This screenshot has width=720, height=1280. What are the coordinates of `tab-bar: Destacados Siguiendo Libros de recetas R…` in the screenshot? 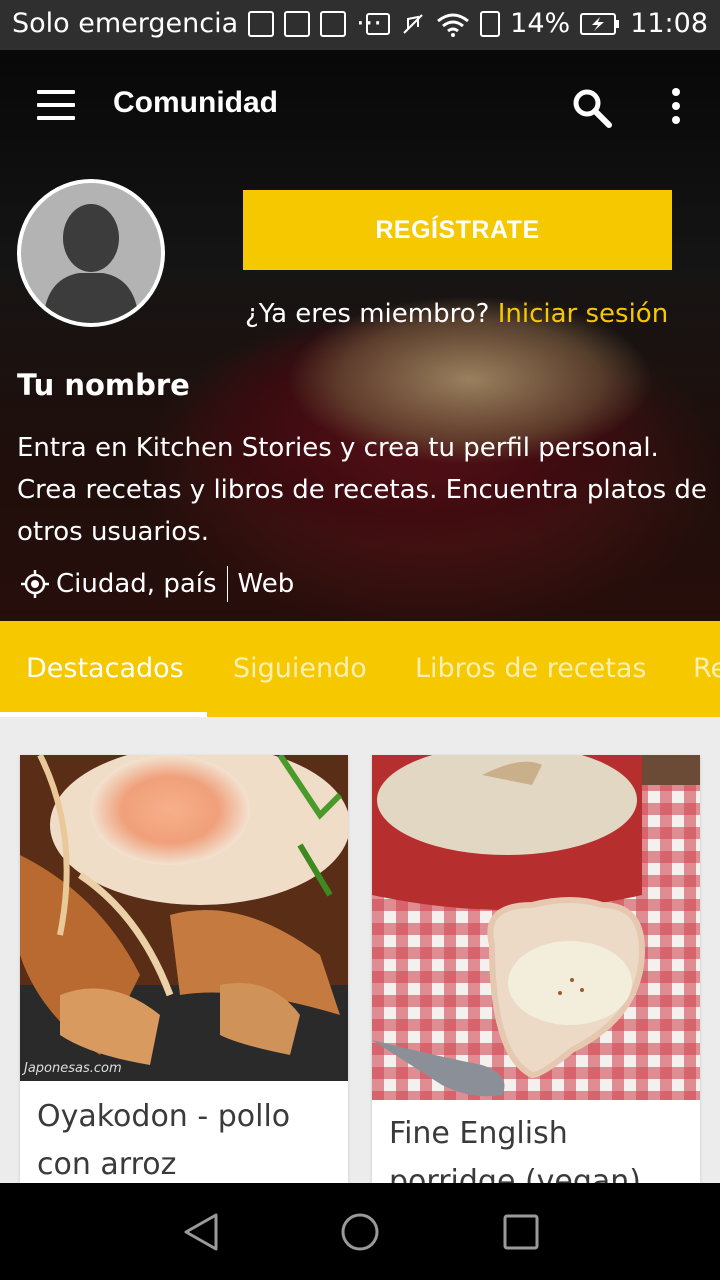 It's located at (360, 669).